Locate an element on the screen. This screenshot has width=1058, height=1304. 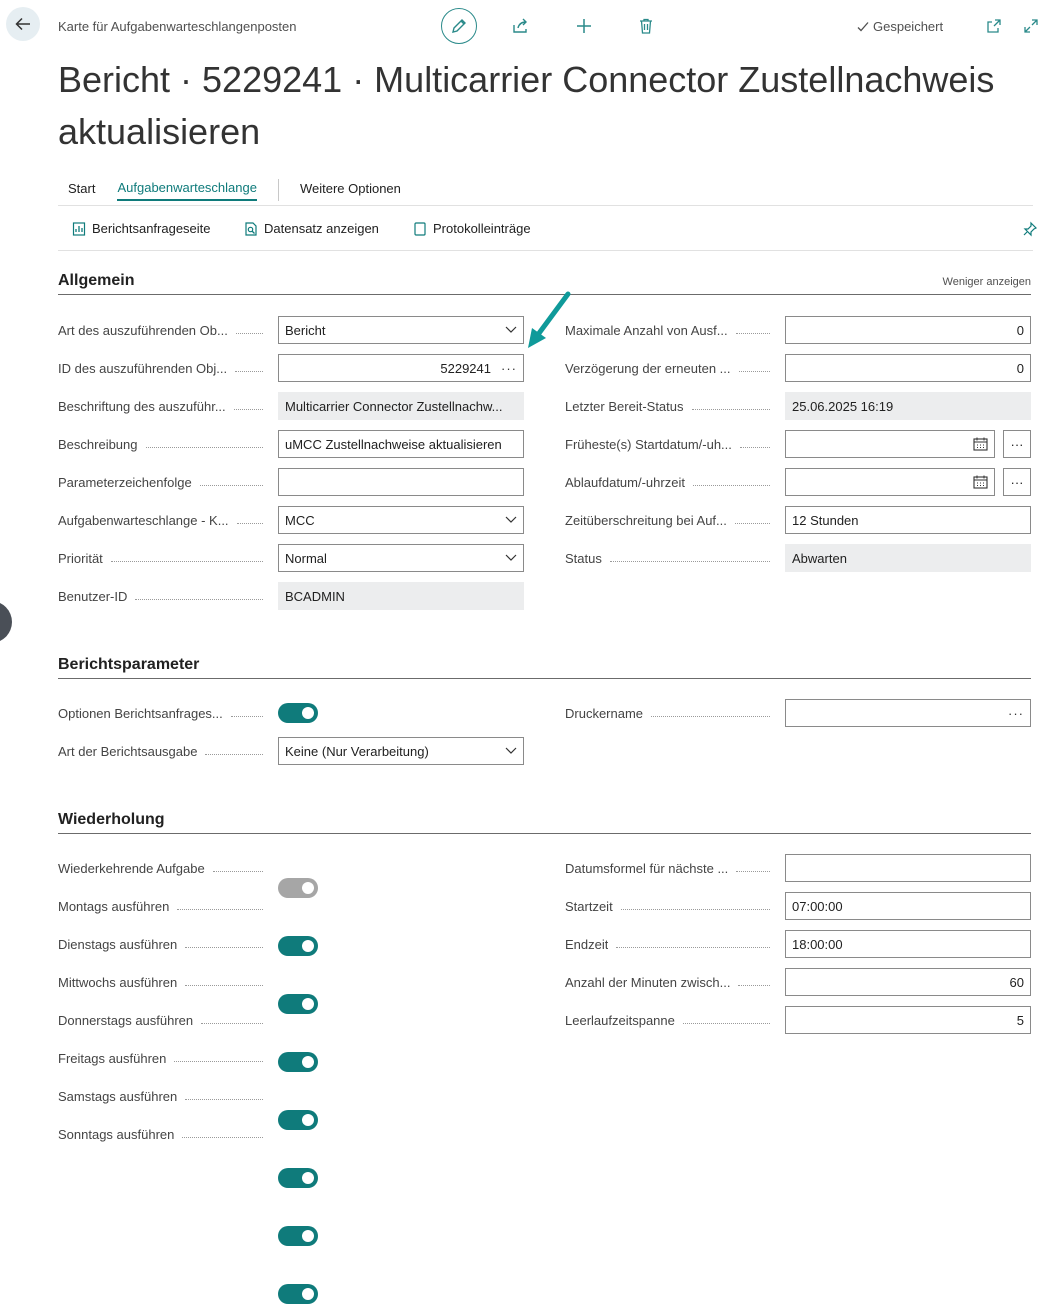
sunday-toggle is located at coordinates (298, 1294).